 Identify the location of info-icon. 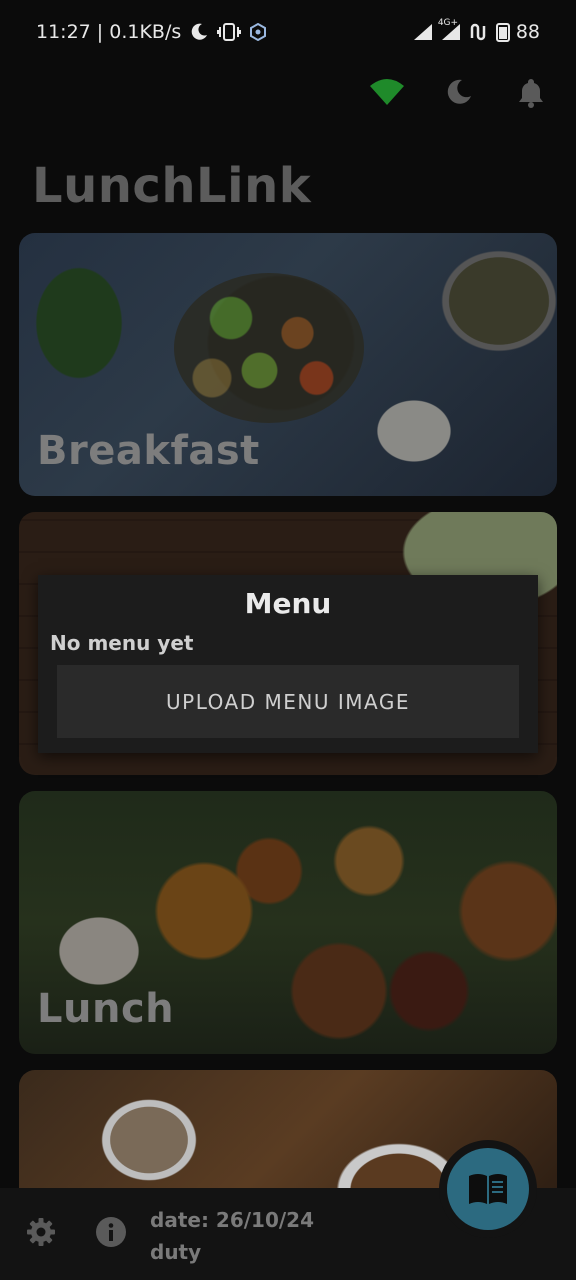
(111, 1232).